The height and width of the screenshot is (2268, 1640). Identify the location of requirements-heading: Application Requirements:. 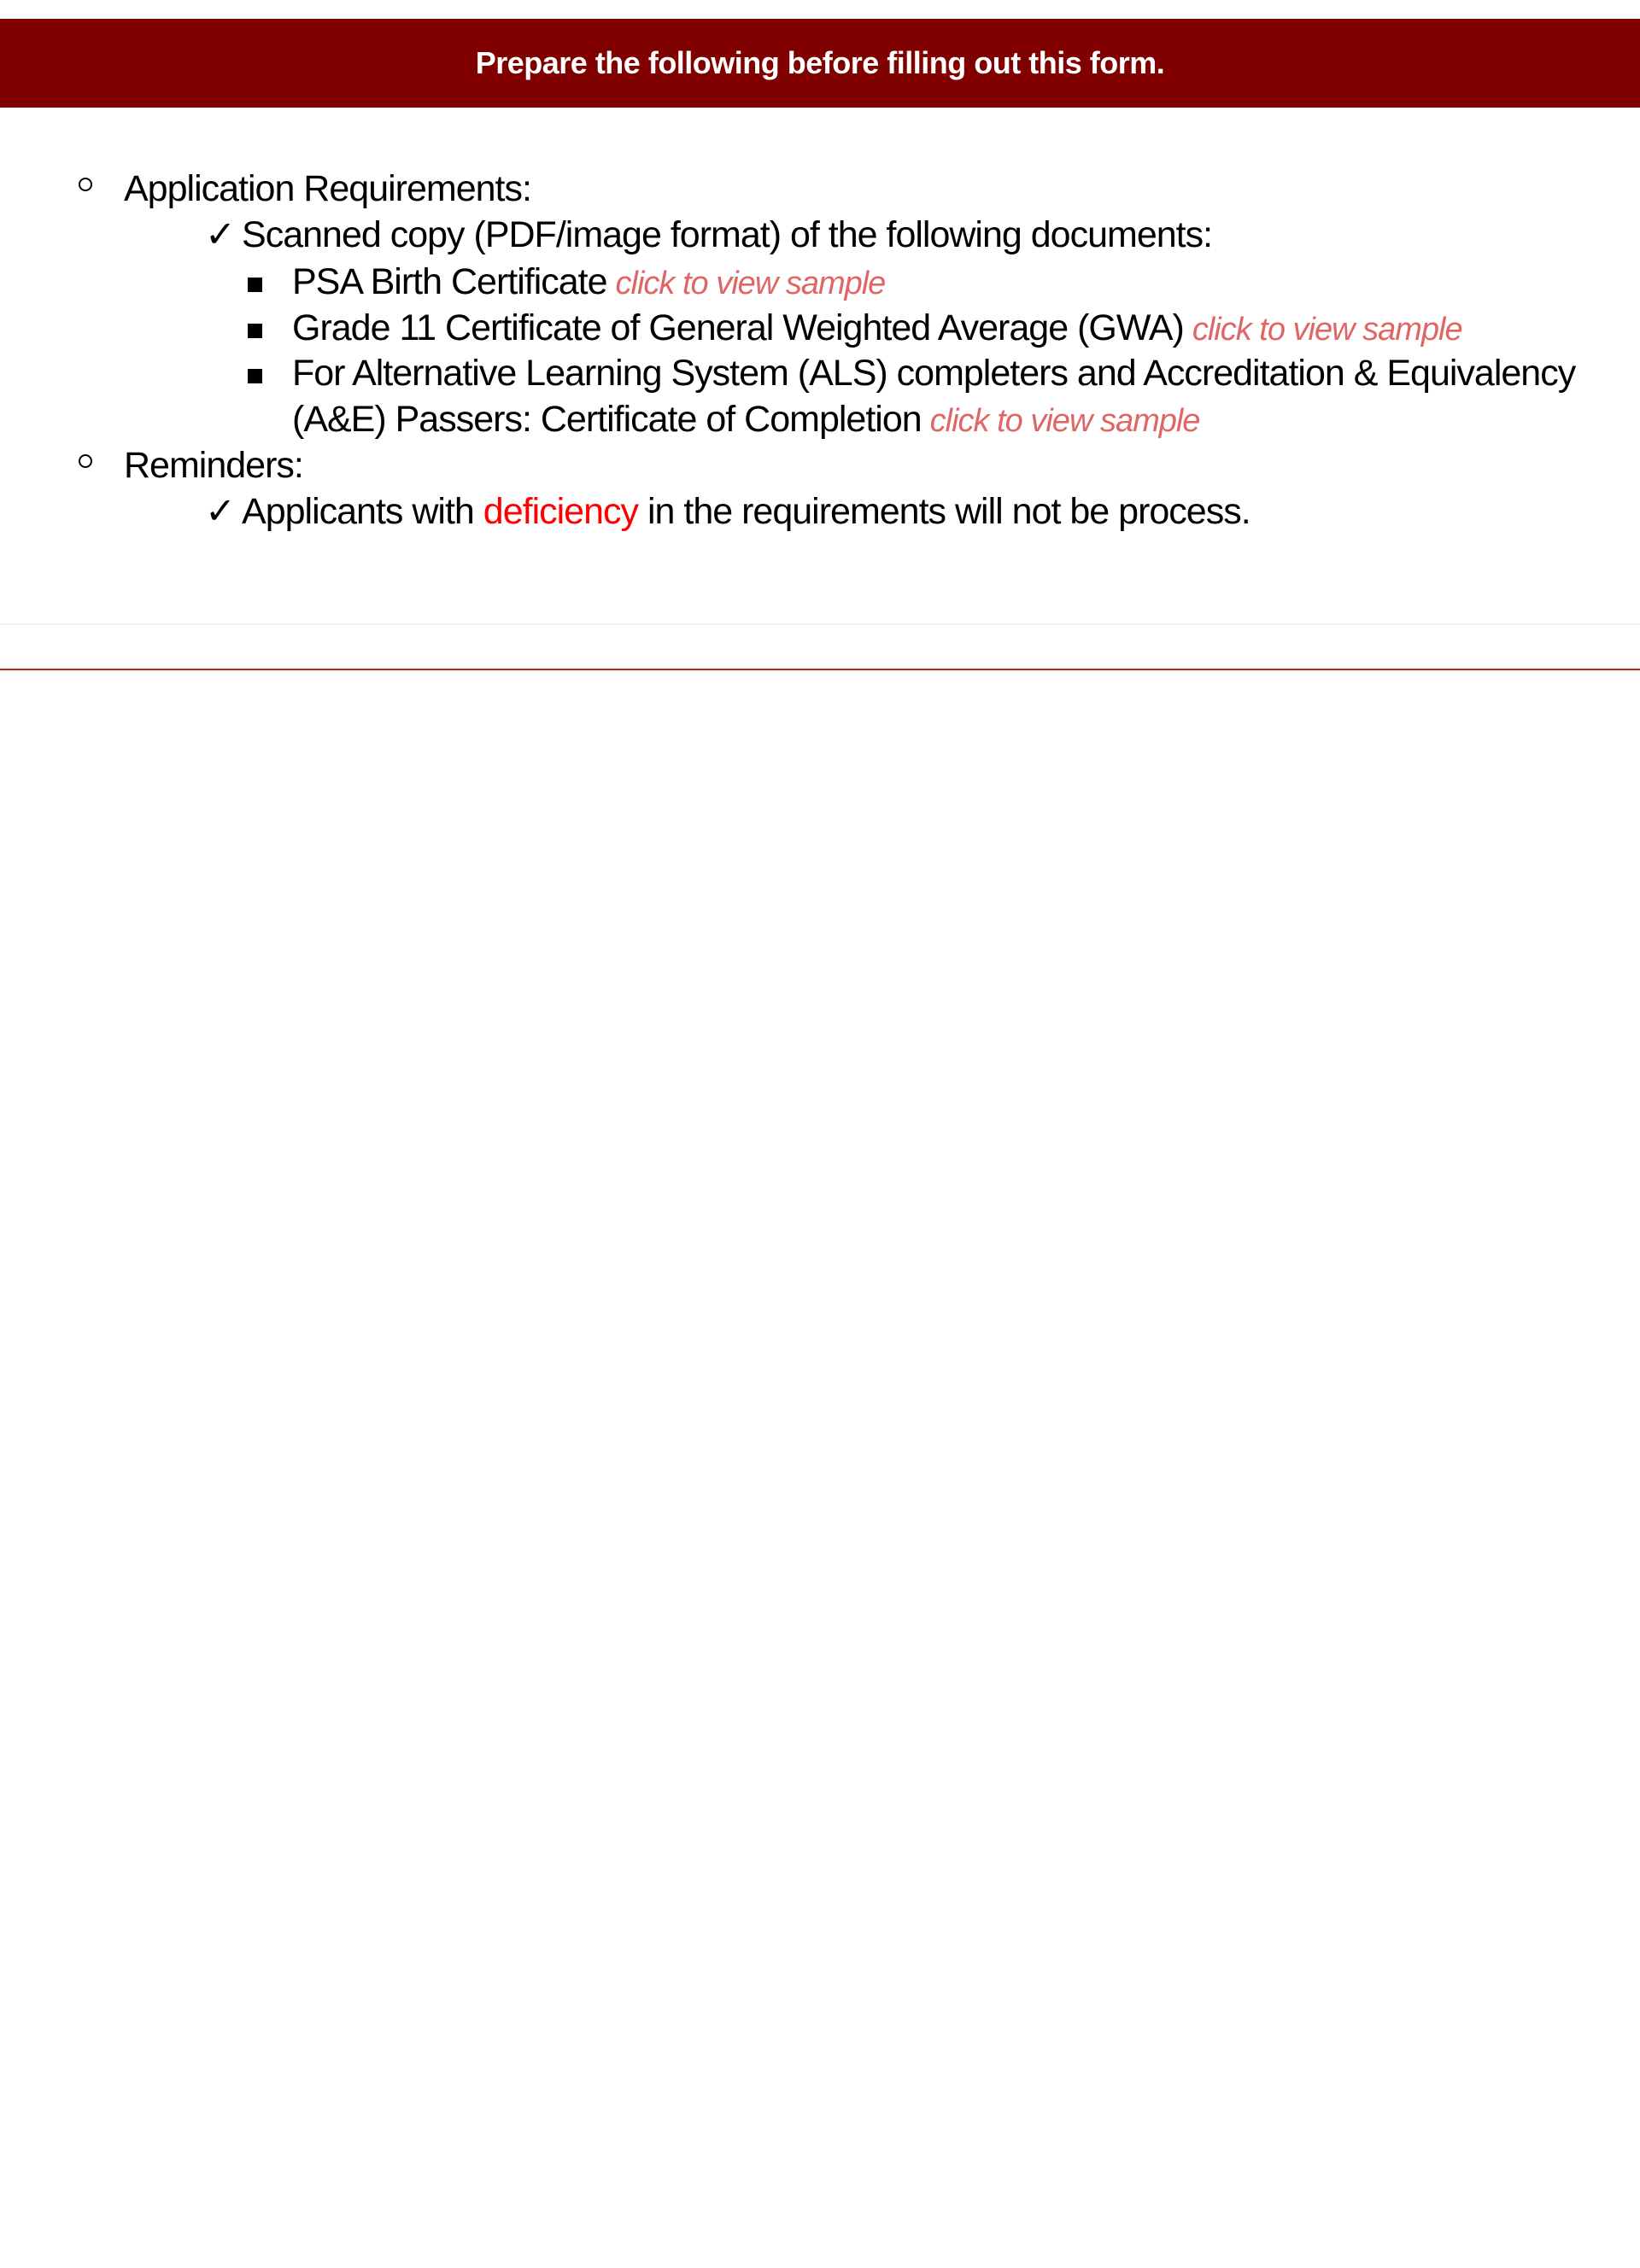
(328, 188).